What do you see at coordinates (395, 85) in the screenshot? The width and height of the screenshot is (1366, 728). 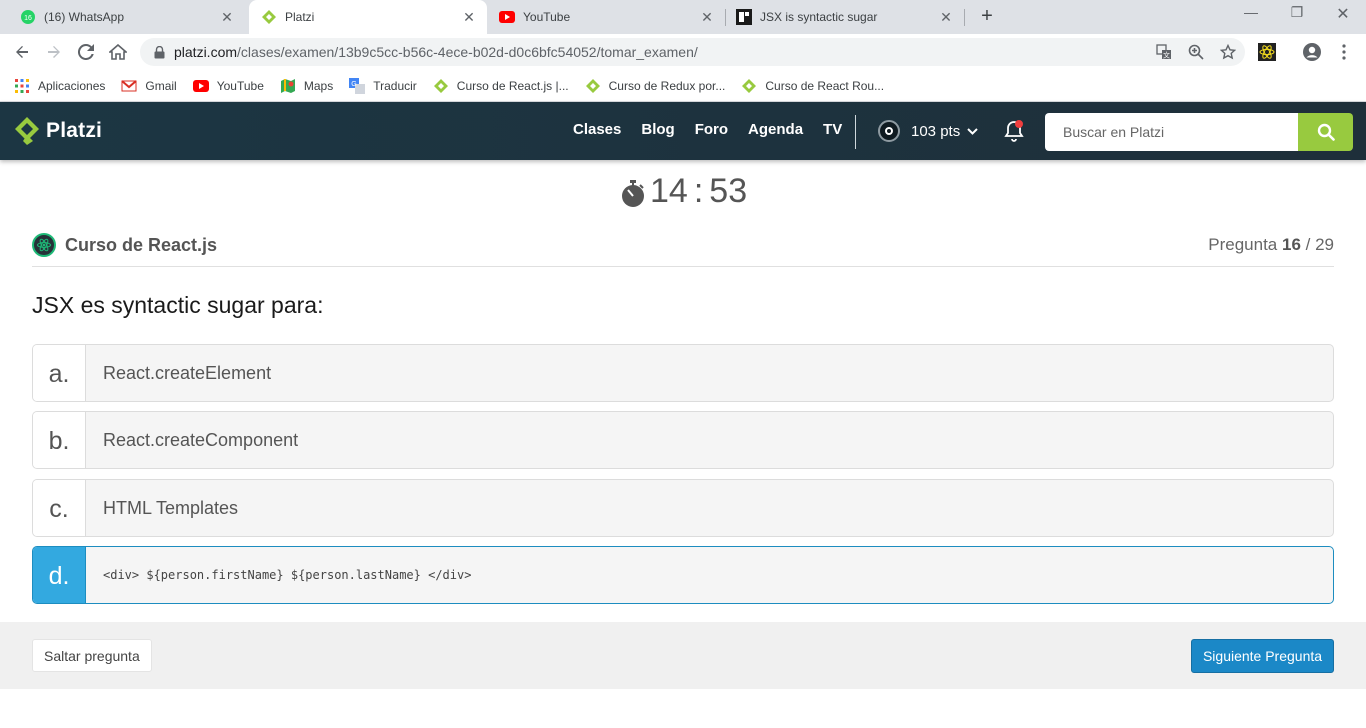 I see `bookmark-label: Traducir` at bounding box center [395, 85].